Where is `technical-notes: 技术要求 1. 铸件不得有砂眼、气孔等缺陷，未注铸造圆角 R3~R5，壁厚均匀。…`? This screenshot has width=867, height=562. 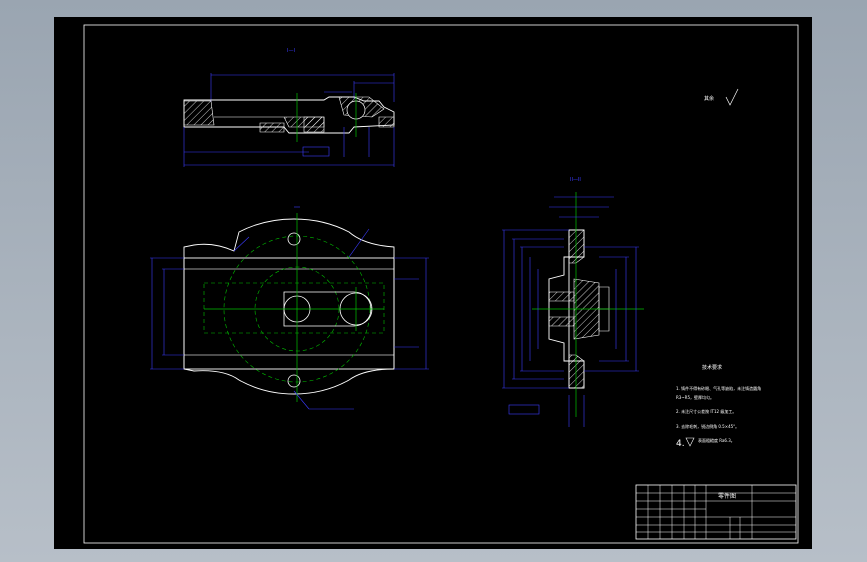
technical-notes: 技术要求 1. 铸件不得有砂眼、气孔等缺陷，未注铸造圆角 R3~R5，壁厚均匀。… is located at coordinates (718, 406).